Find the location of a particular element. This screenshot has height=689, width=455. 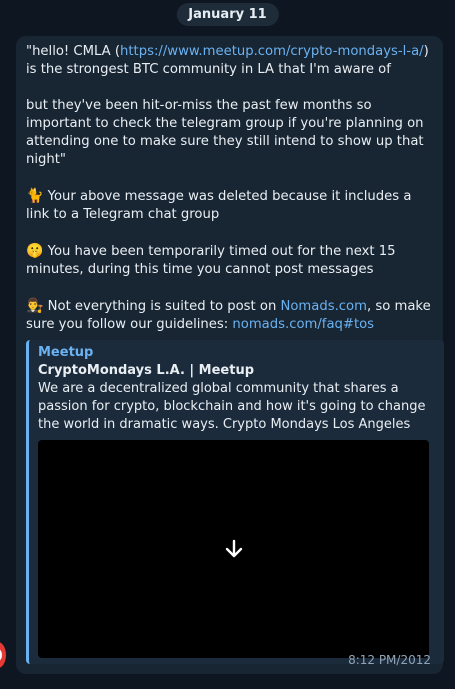

cat-emoji-icon: 🐈 is located at coordinates (35, 196).